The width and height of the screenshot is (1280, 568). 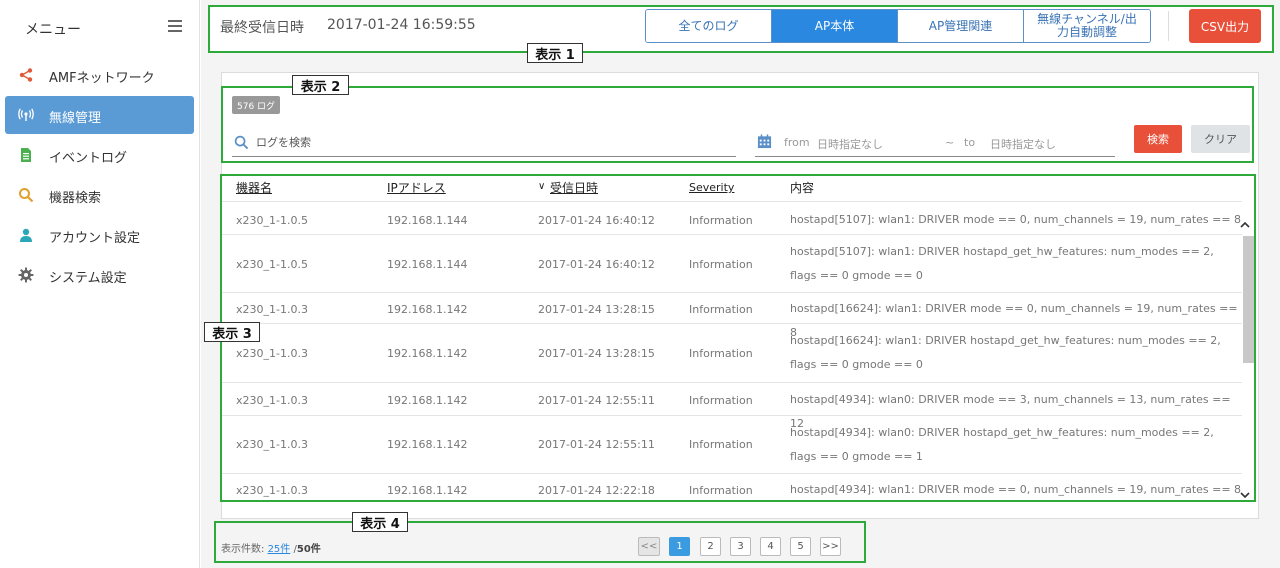 I want to click on page-button-3: 3, so click(x=740, y=546).